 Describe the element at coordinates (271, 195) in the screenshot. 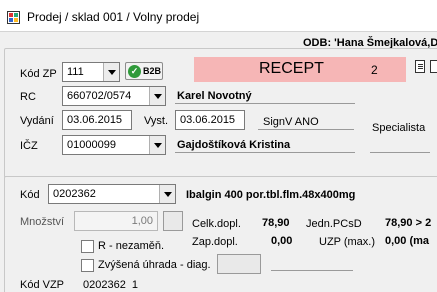

I see `product-name: Ibalgin 400 por.tbl.flm.48x400mg` at that location.